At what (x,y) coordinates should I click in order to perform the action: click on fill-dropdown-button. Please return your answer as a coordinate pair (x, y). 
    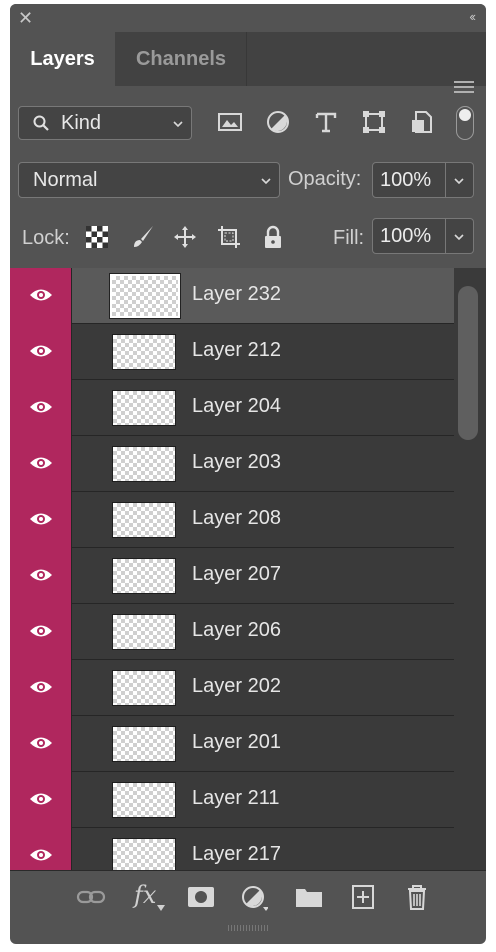
    Looking at the image, I should click on (460, 236).